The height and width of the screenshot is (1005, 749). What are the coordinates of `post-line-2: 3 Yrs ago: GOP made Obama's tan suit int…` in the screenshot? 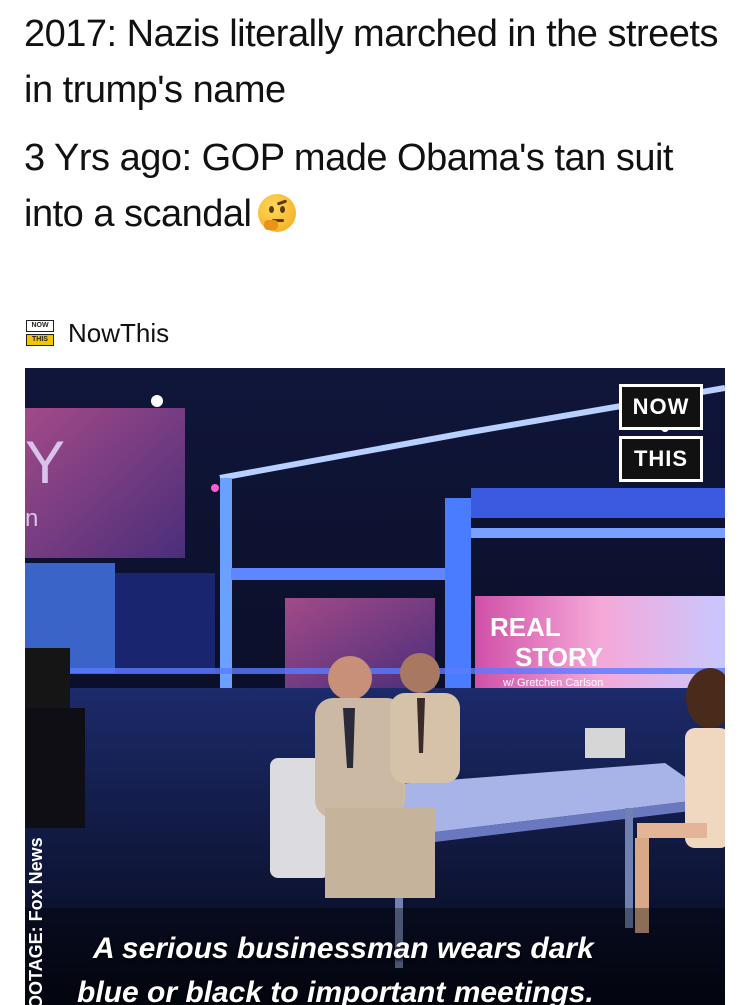 It's located at (374, 186).